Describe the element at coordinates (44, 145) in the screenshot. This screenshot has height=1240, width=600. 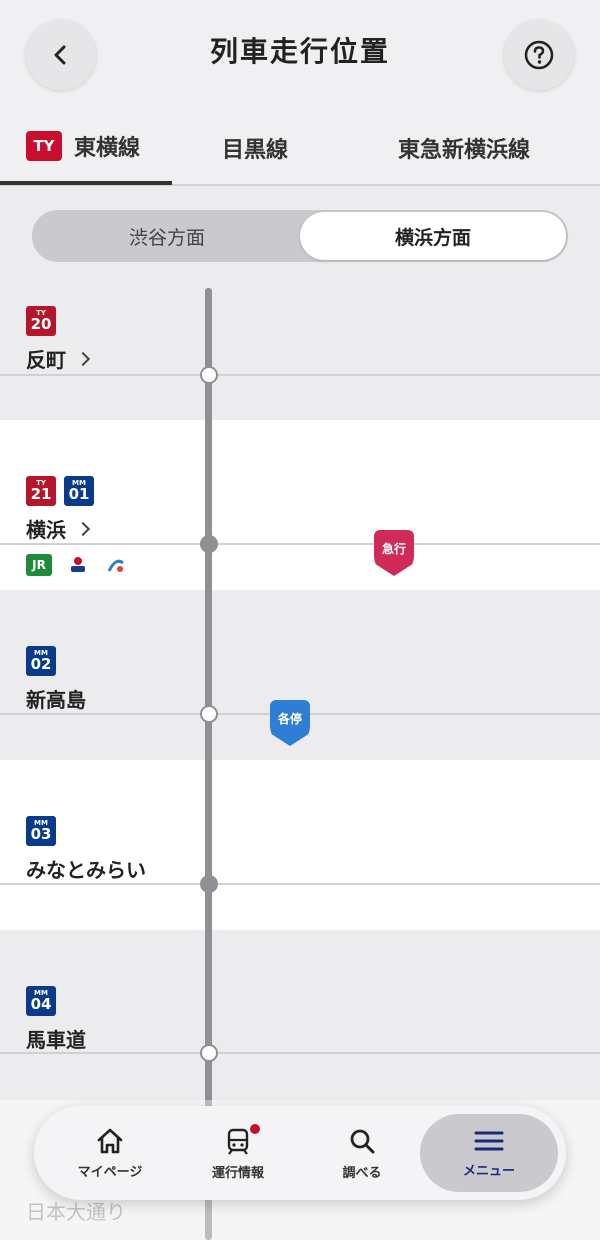
I see `ty-line-badge: TY` at that location.